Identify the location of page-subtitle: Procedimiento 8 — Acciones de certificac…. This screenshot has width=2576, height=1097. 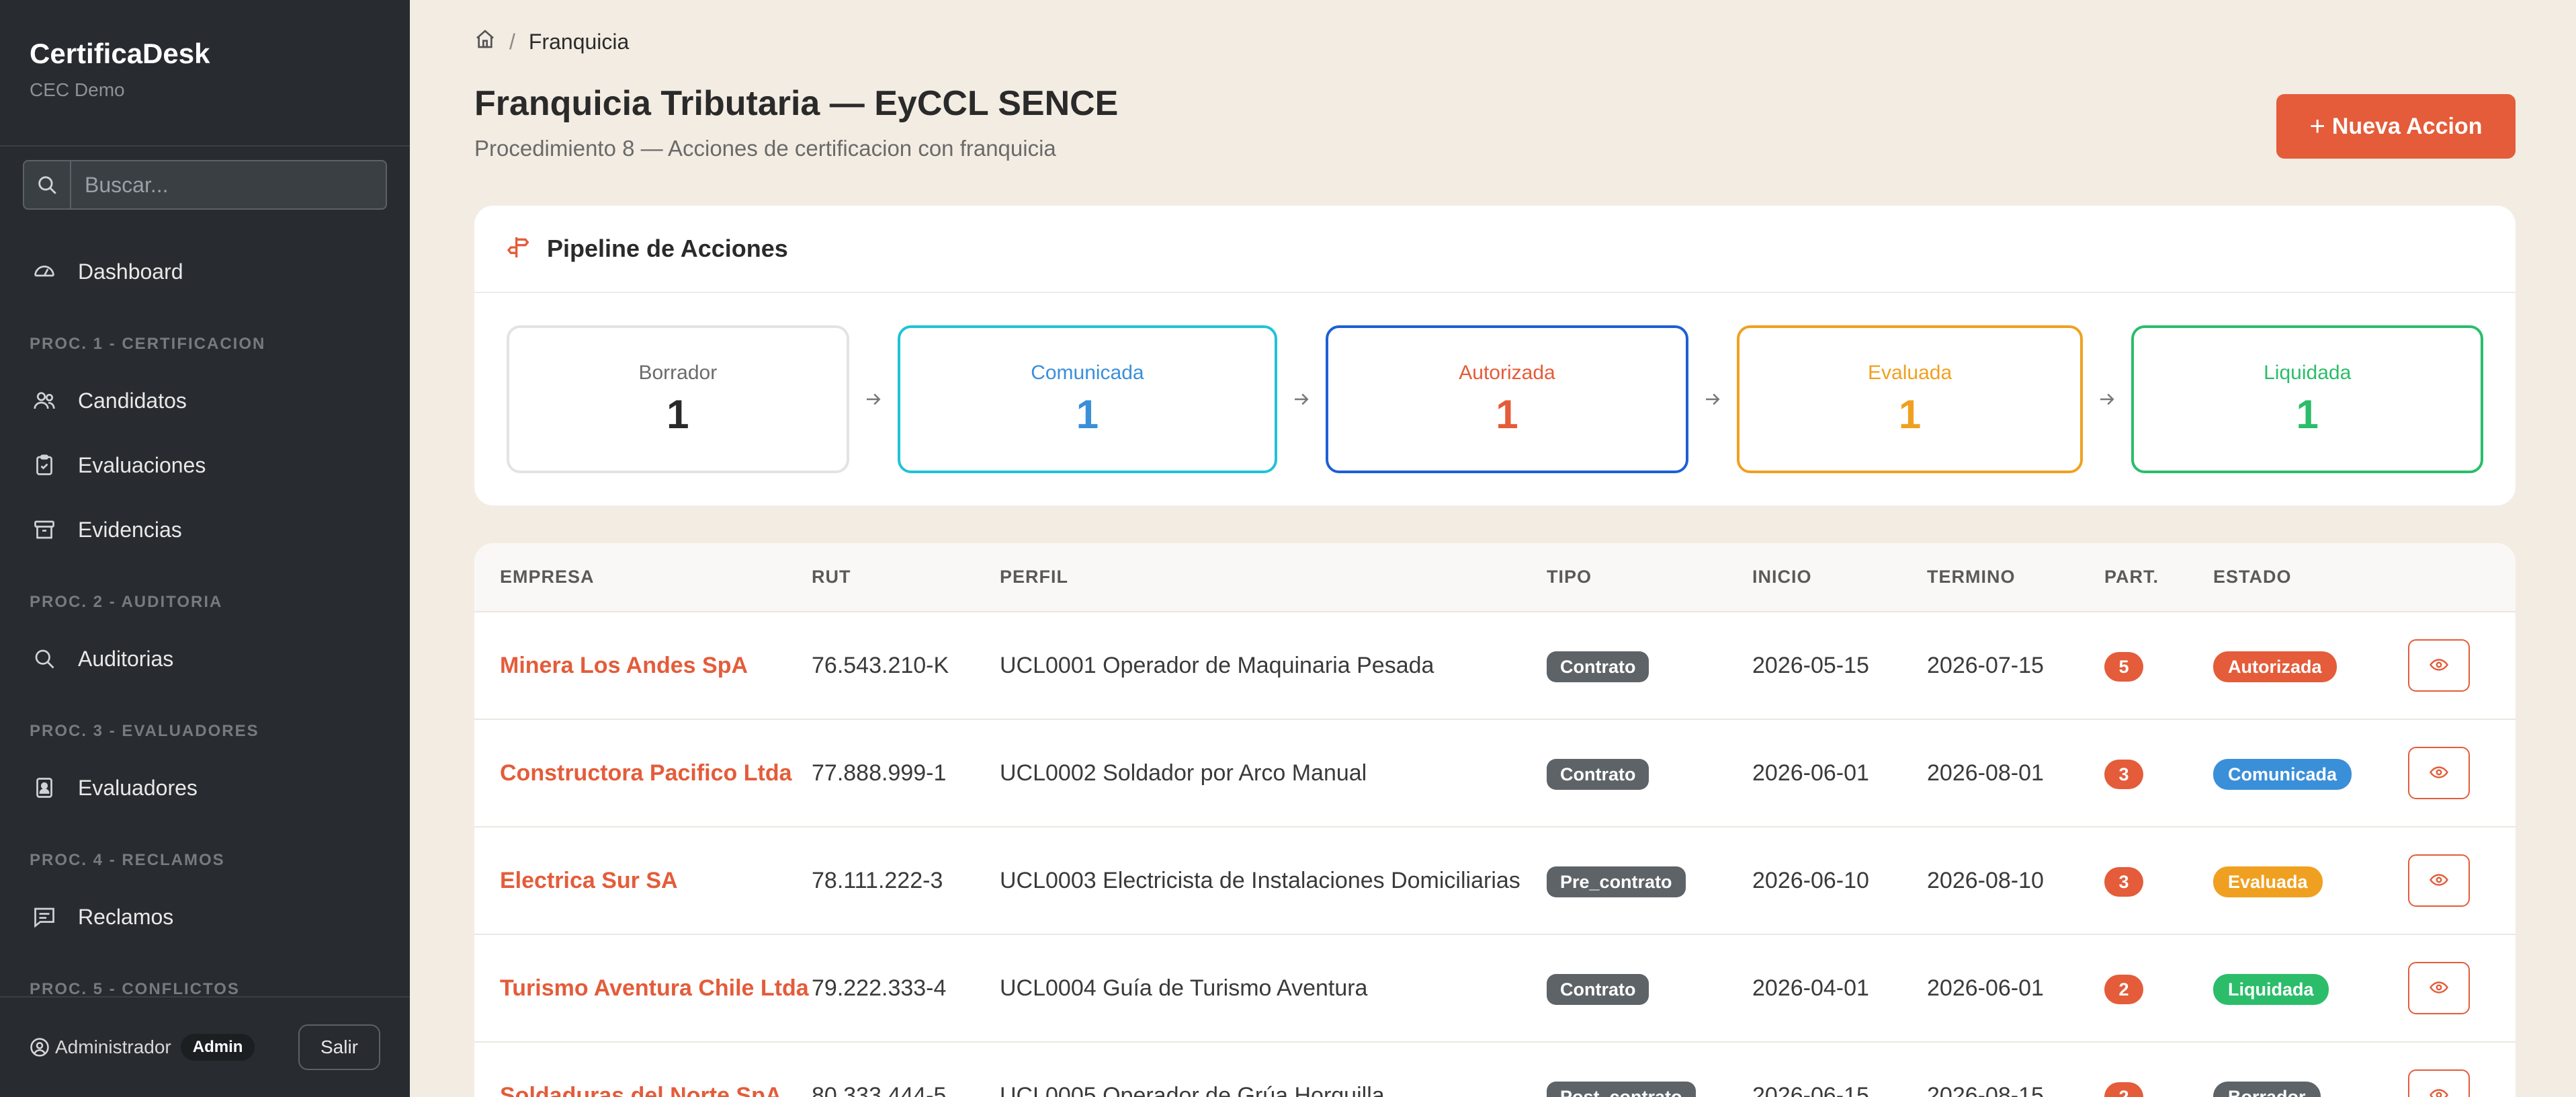
(765, 148).